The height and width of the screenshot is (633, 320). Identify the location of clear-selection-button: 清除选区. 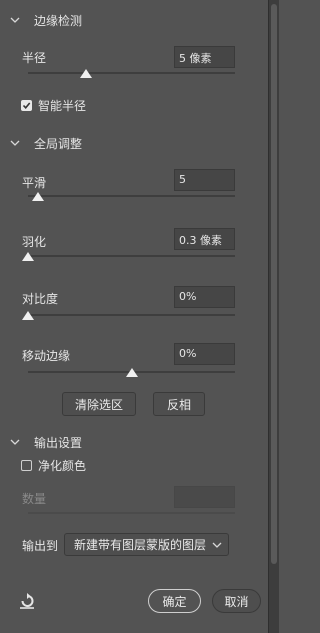
(99, 404).